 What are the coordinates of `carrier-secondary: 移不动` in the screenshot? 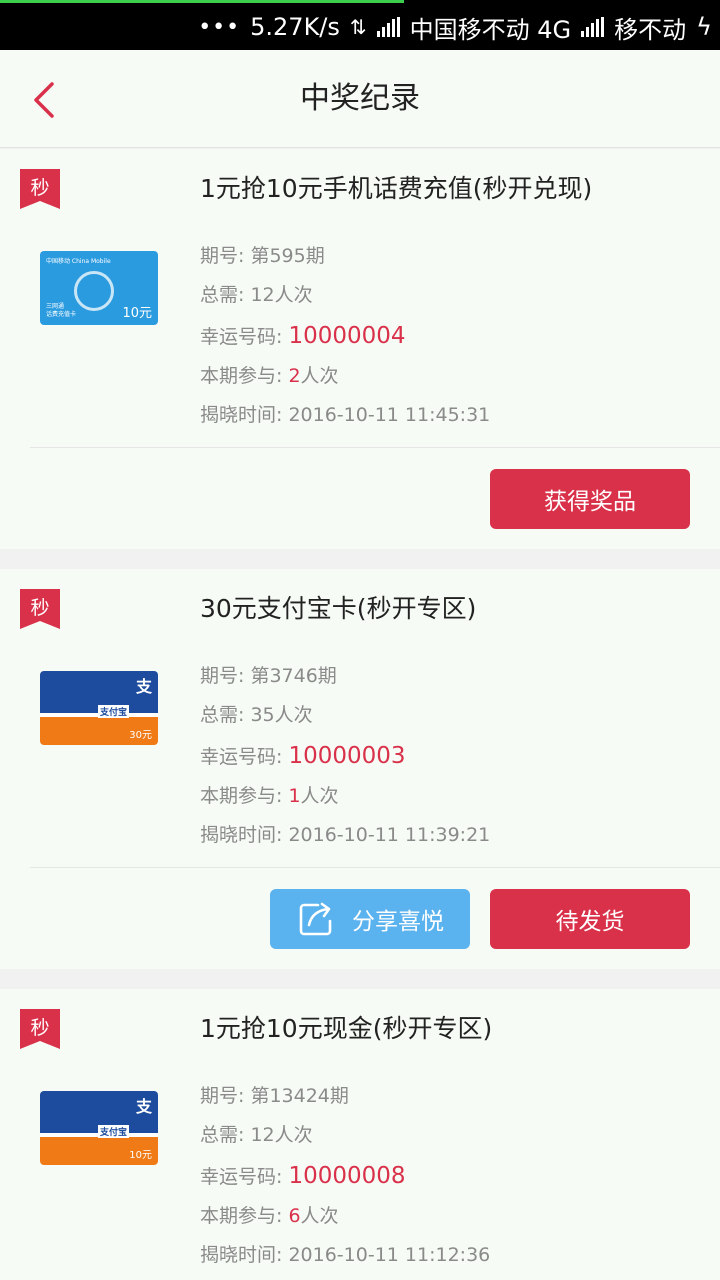 It's located at (650, 29).